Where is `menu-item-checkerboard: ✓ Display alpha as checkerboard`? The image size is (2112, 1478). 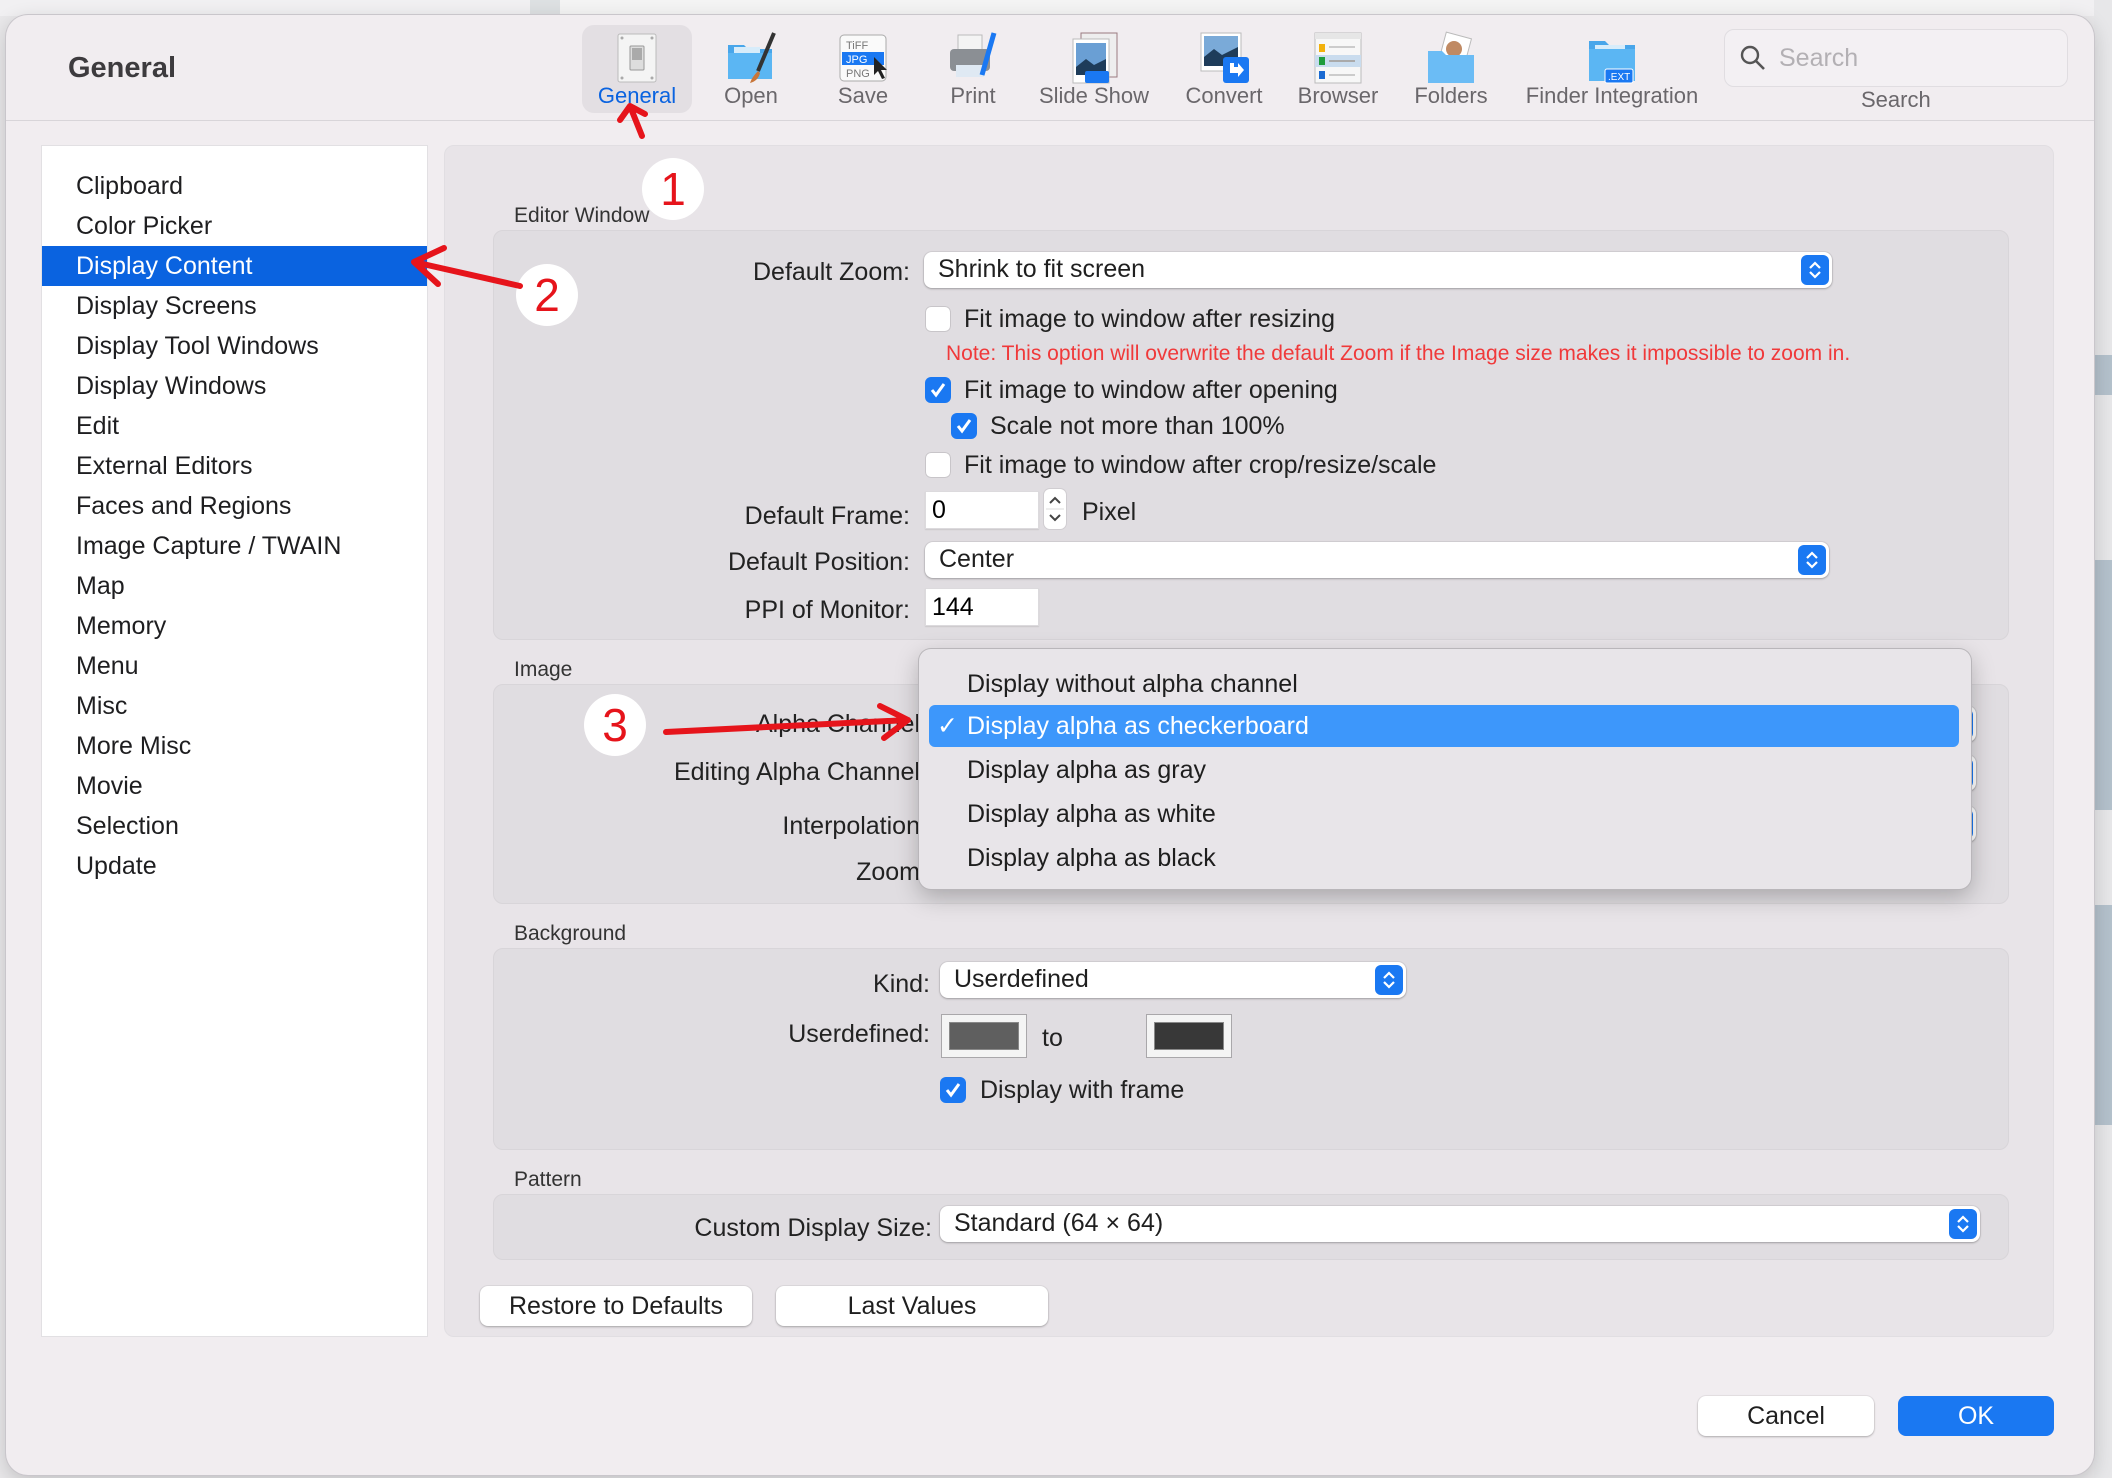 menu-item-checkerboard: ✓ Display alpha as checkerboard is located at coordinates (1444, 726).